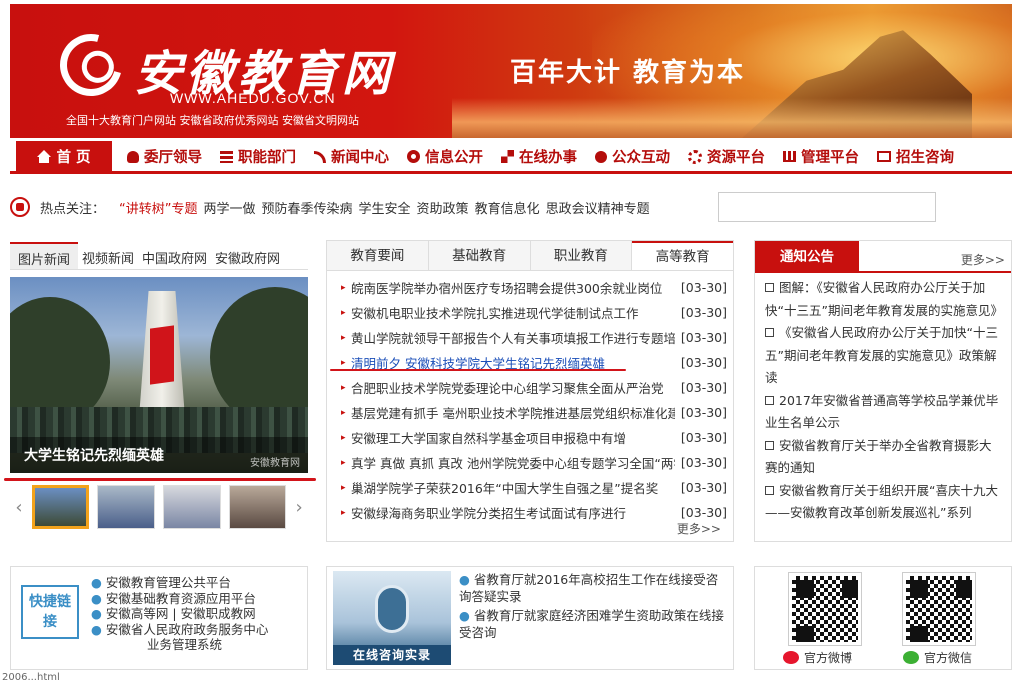 This screenshot has height=682, width=1026. What do you see at coordinates (883, 502) in the screenshot?
I see `notice-item: 安徽省教育厅关于组织开展“喜庆十九大——安徽教育改革创新发展巡礼”系列` at bounding box center [883, 502].